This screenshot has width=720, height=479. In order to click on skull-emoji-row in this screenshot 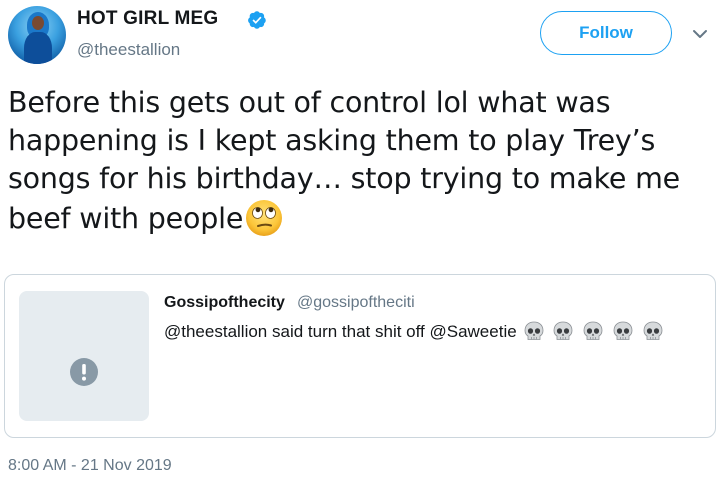, I will do `click(595, 333)`.